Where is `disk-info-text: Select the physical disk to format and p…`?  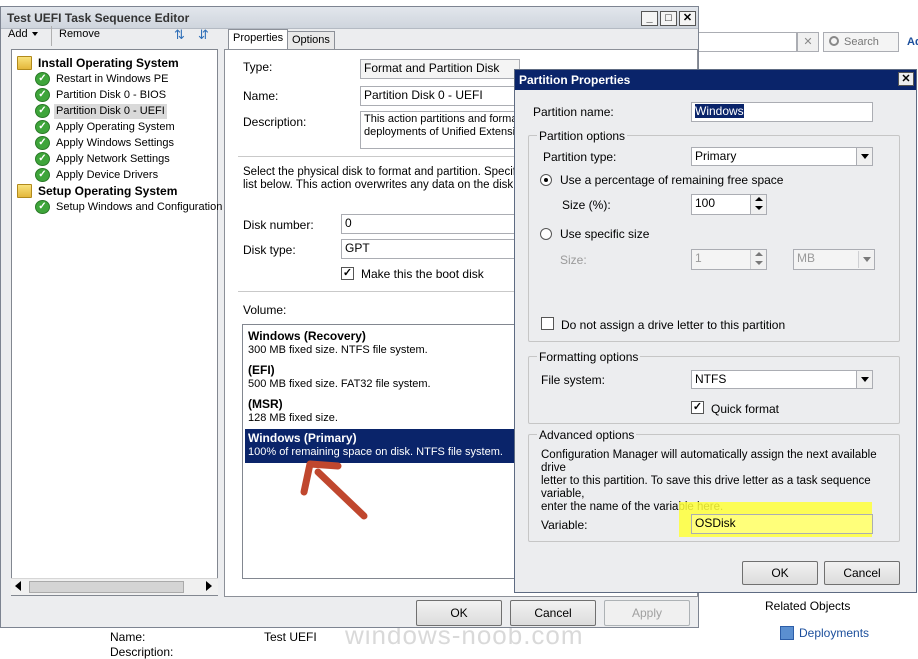
disk-info-text: Select the physical disk to format and p… is located at coordinates (381, 178).